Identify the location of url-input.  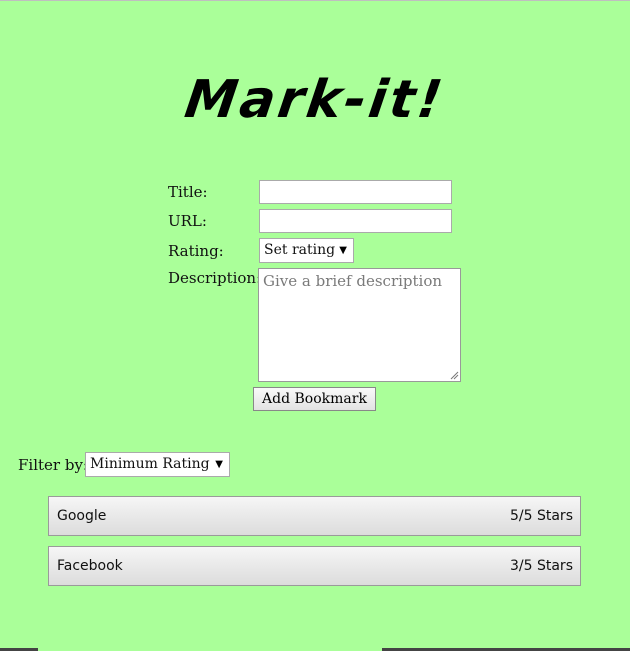
(355, 221).